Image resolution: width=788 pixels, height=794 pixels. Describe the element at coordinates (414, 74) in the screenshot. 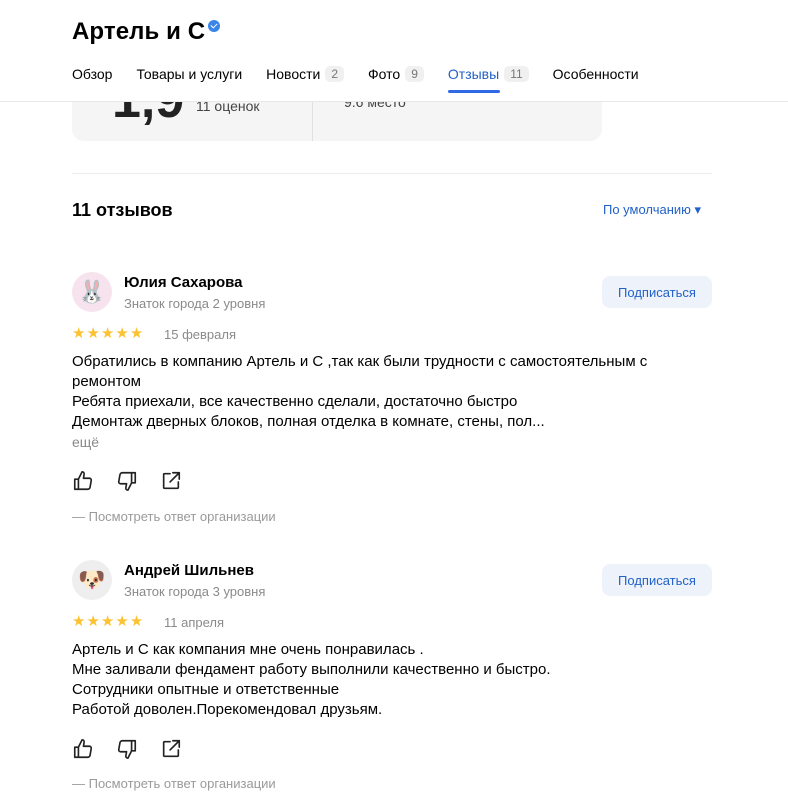

I see `tab-count-badge: 9` at that location.